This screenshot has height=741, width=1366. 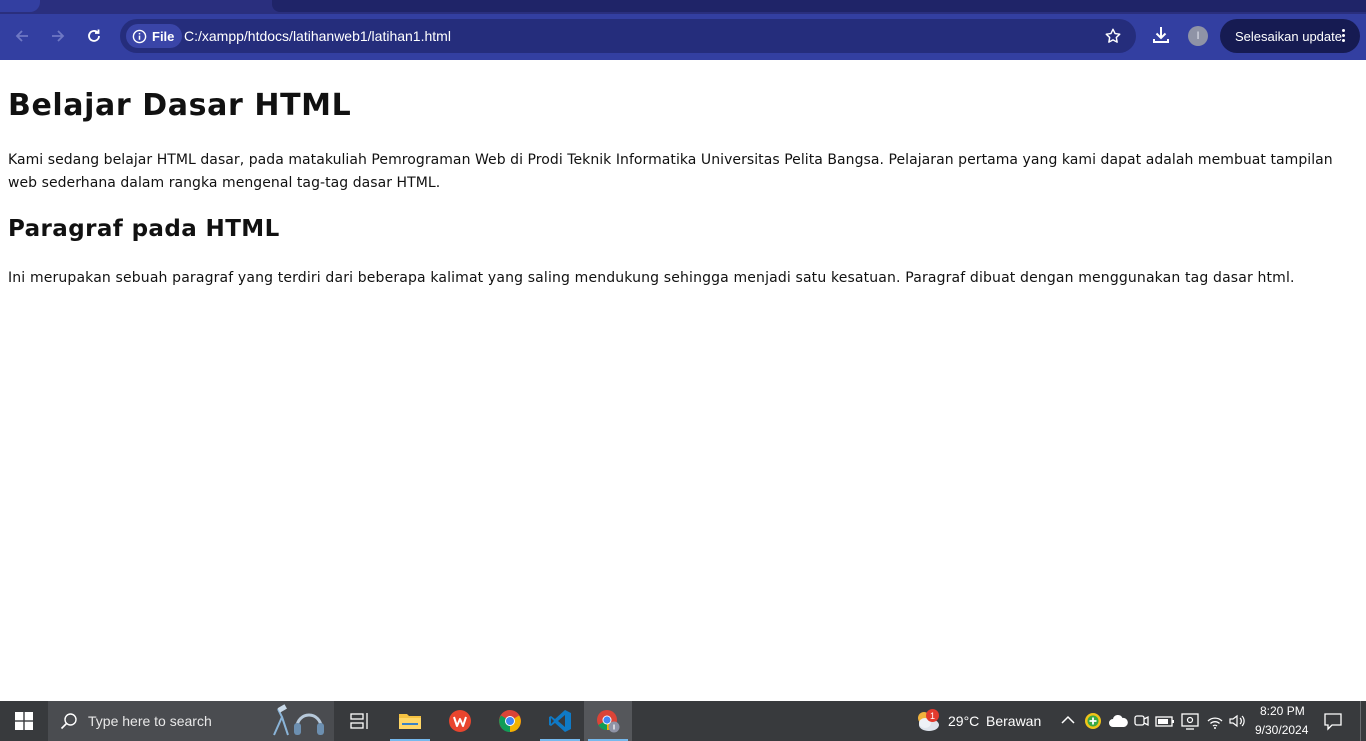 What do you see at coordinates (68, 721) in the screenshot?
I see `search-icon` at bounding box center [68, 721].